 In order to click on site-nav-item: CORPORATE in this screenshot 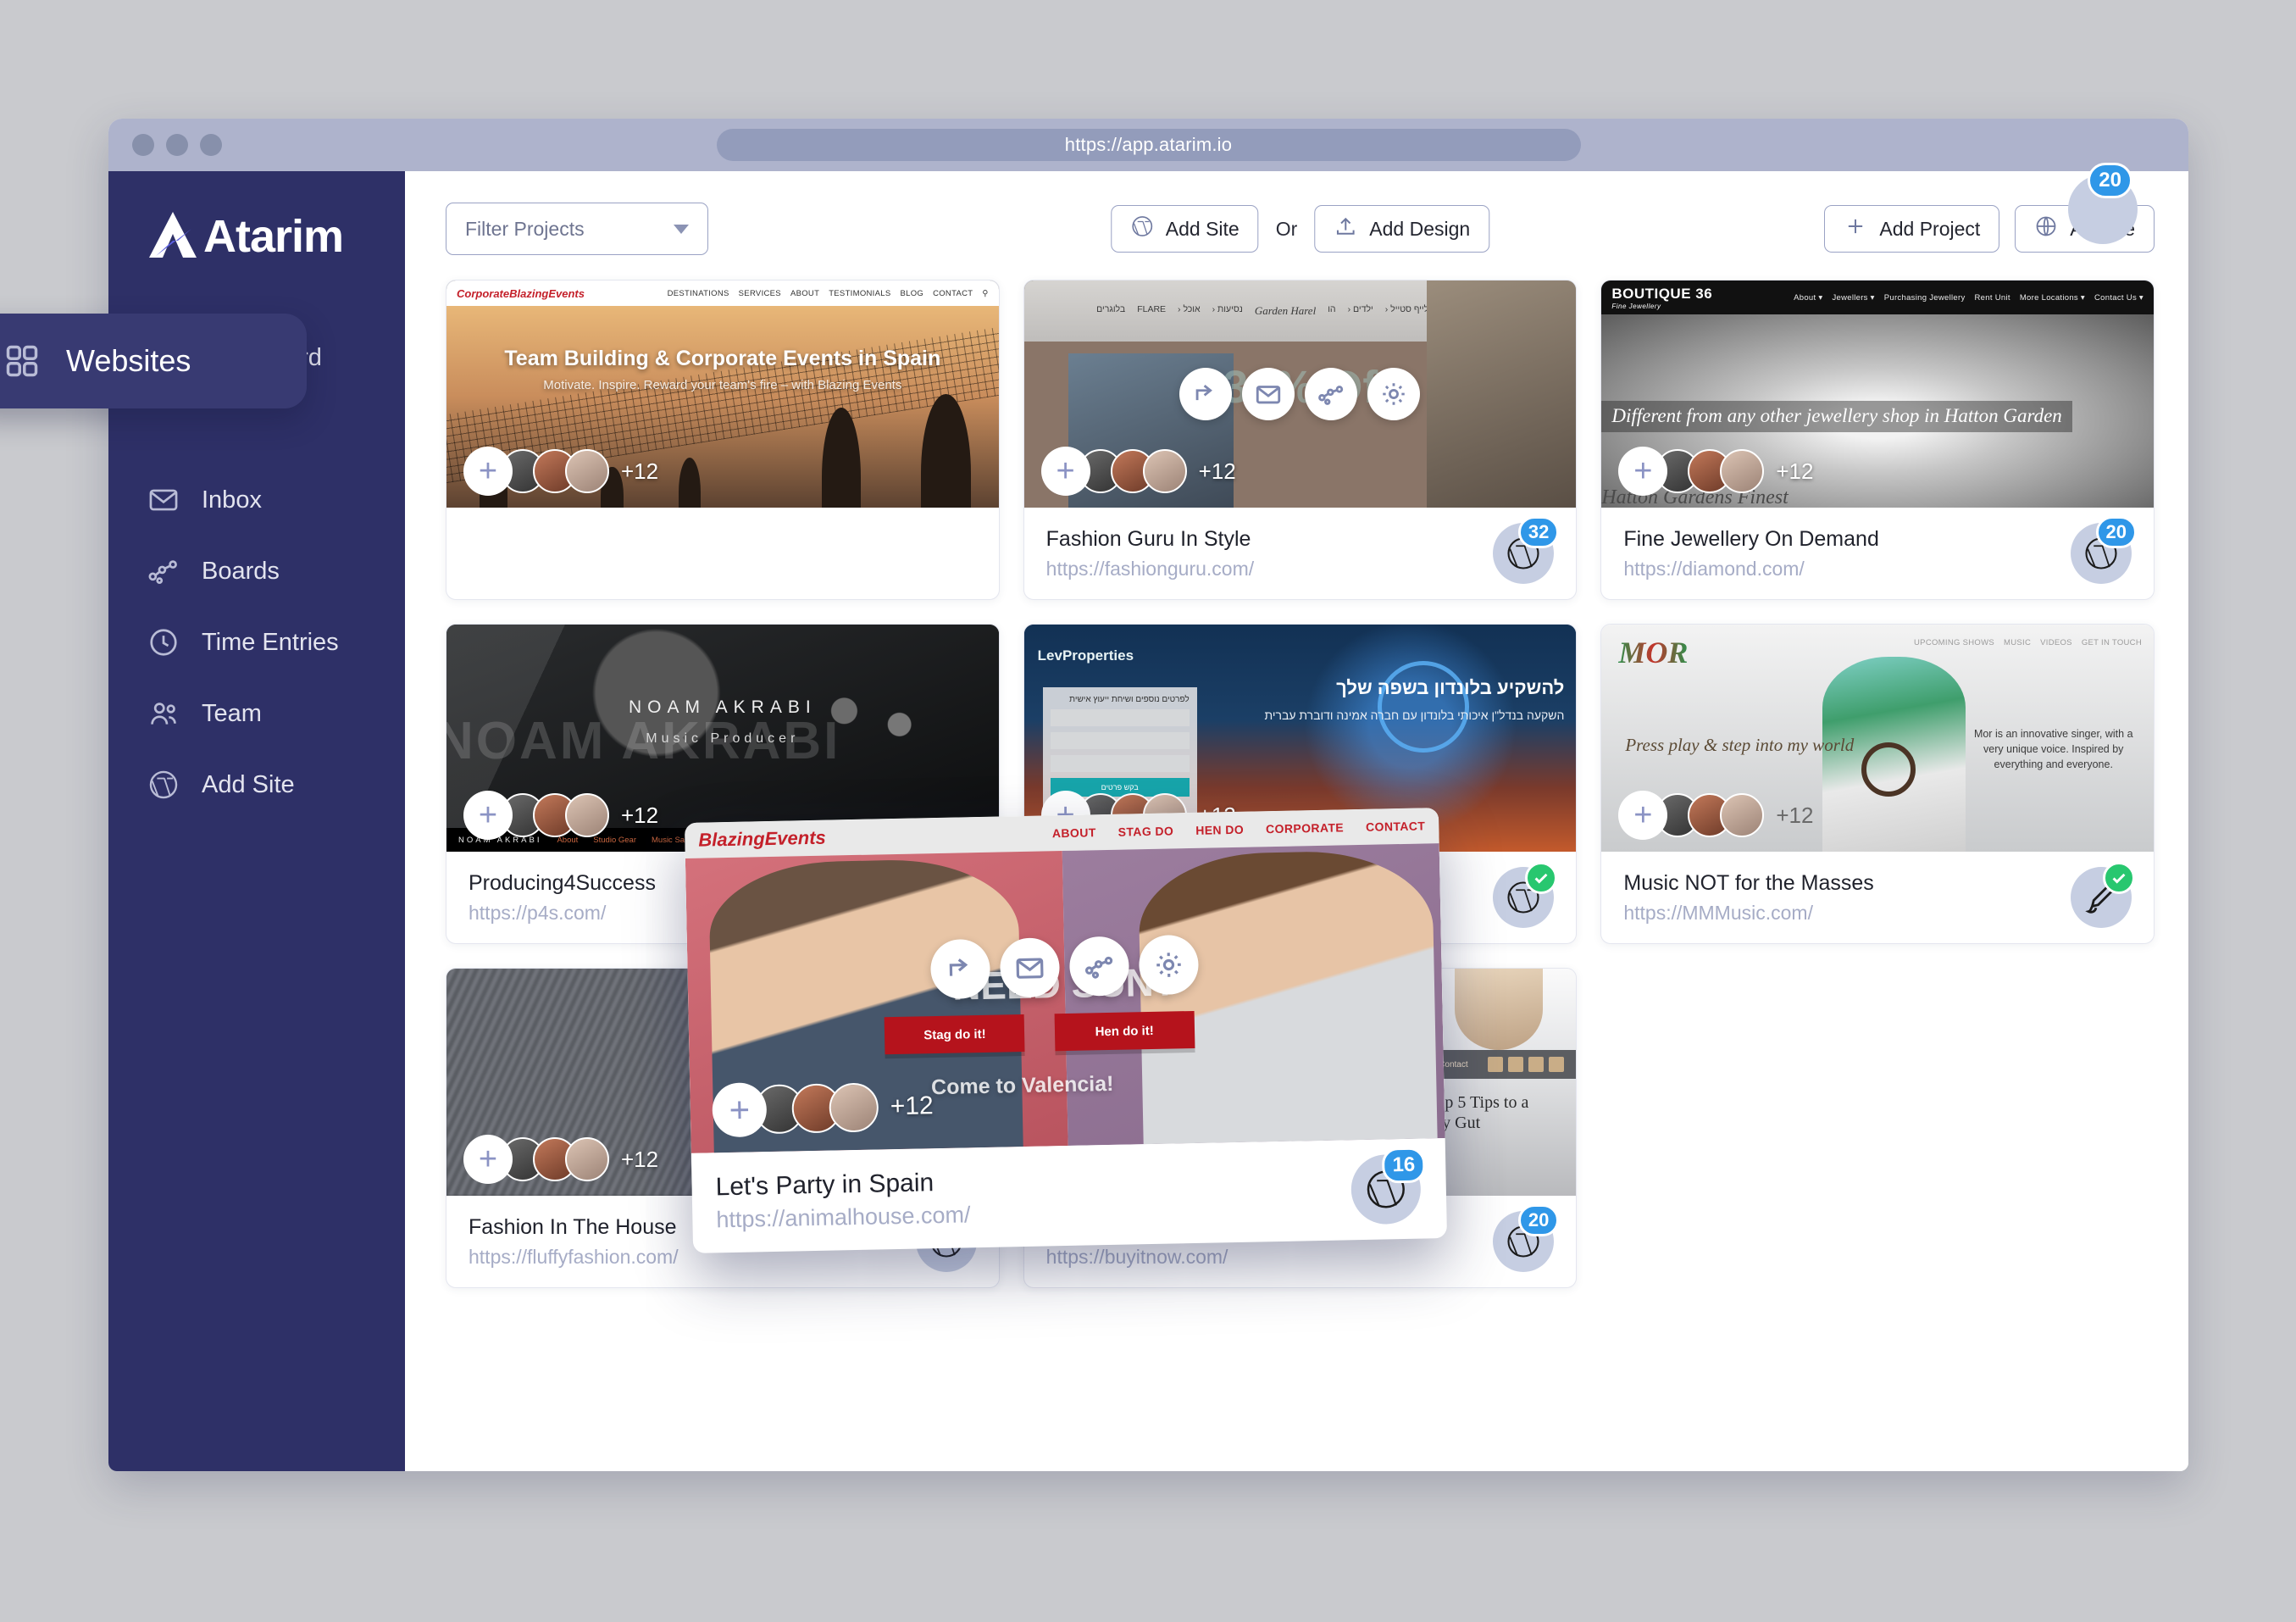, I will do `click(1305, 828)`.